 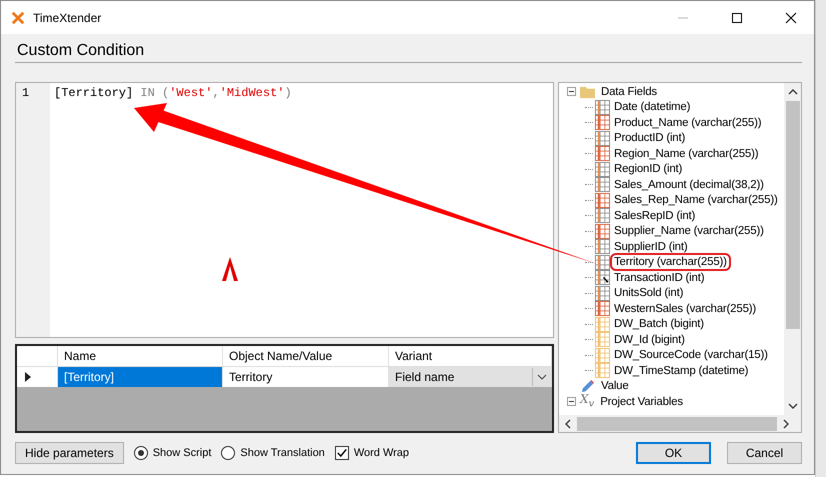 I want to click on row-pointer-icon, so click(x=28, y=377).